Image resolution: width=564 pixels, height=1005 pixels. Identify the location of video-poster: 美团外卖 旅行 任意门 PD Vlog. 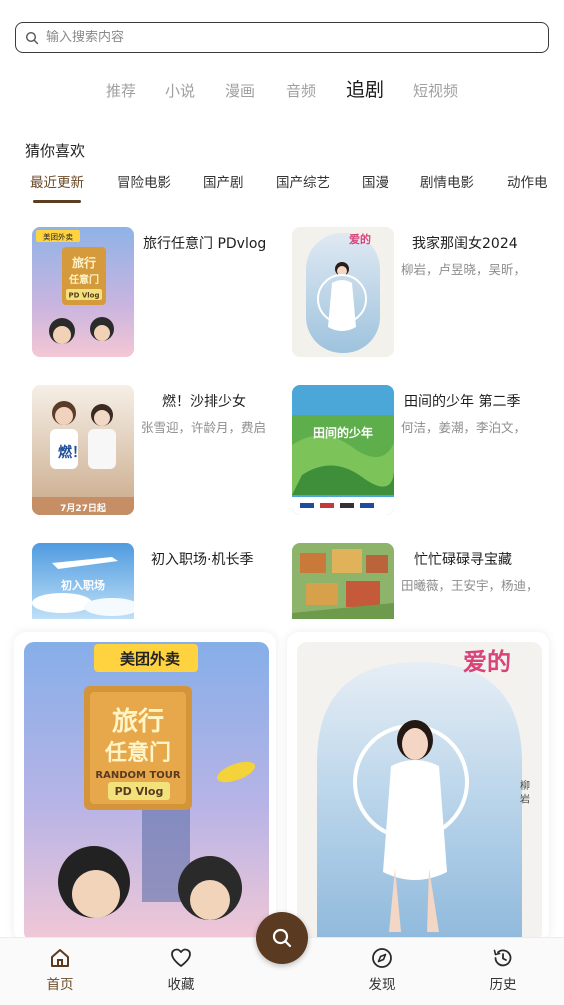
(83, 292).